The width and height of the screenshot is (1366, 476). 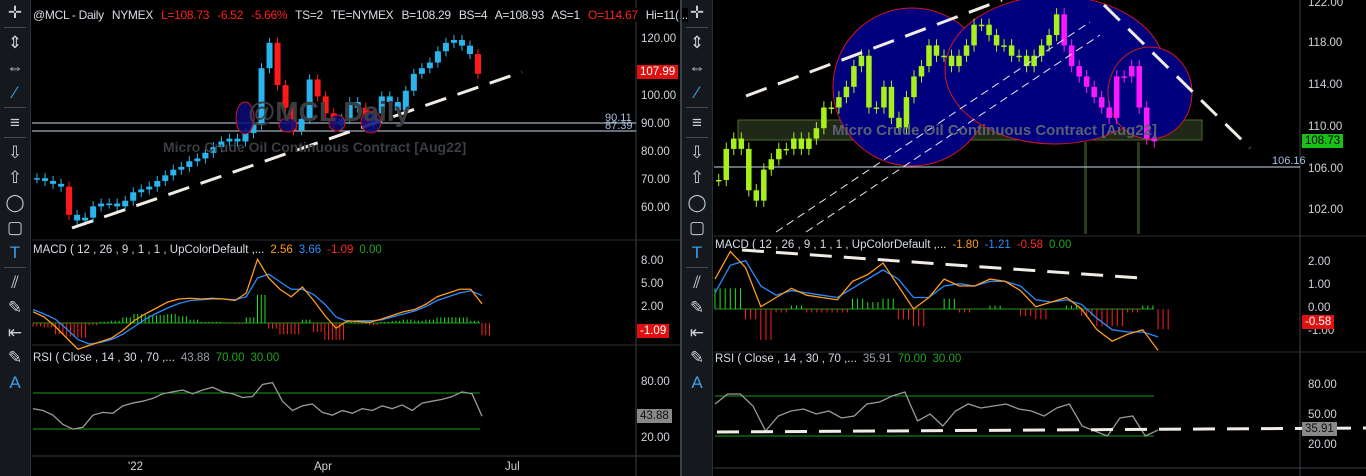 I want to click on ask: A=108.93, so click(x=519, y=15).